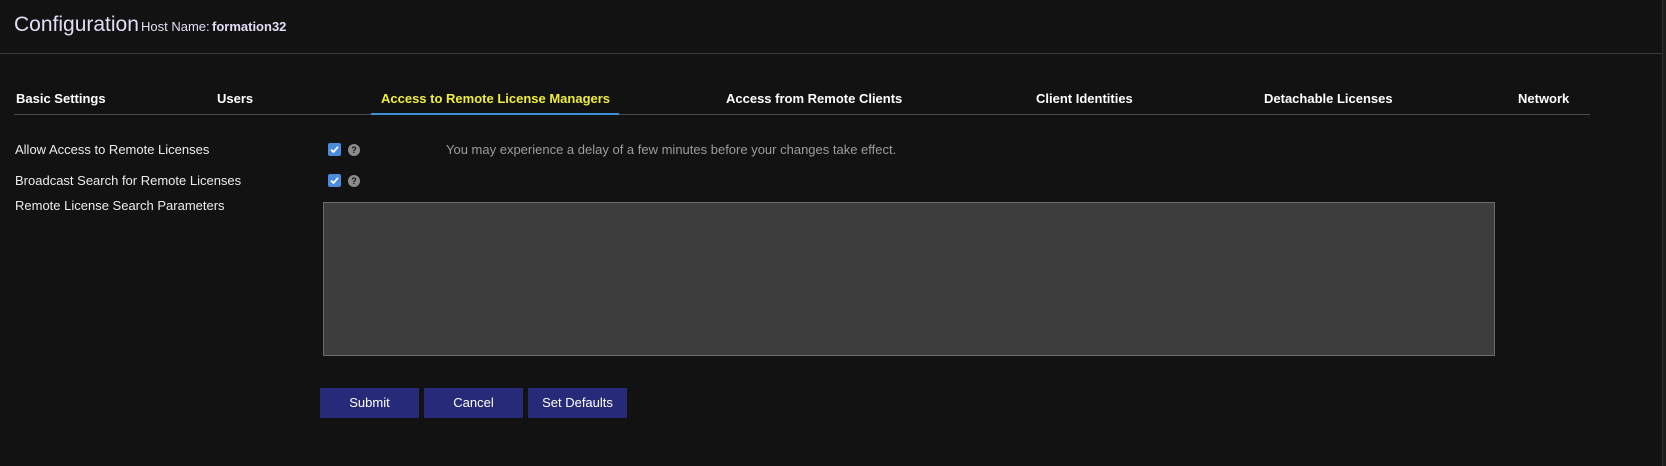  I want to click on set-defaults-button: Set Defaults, so click(577, 403).